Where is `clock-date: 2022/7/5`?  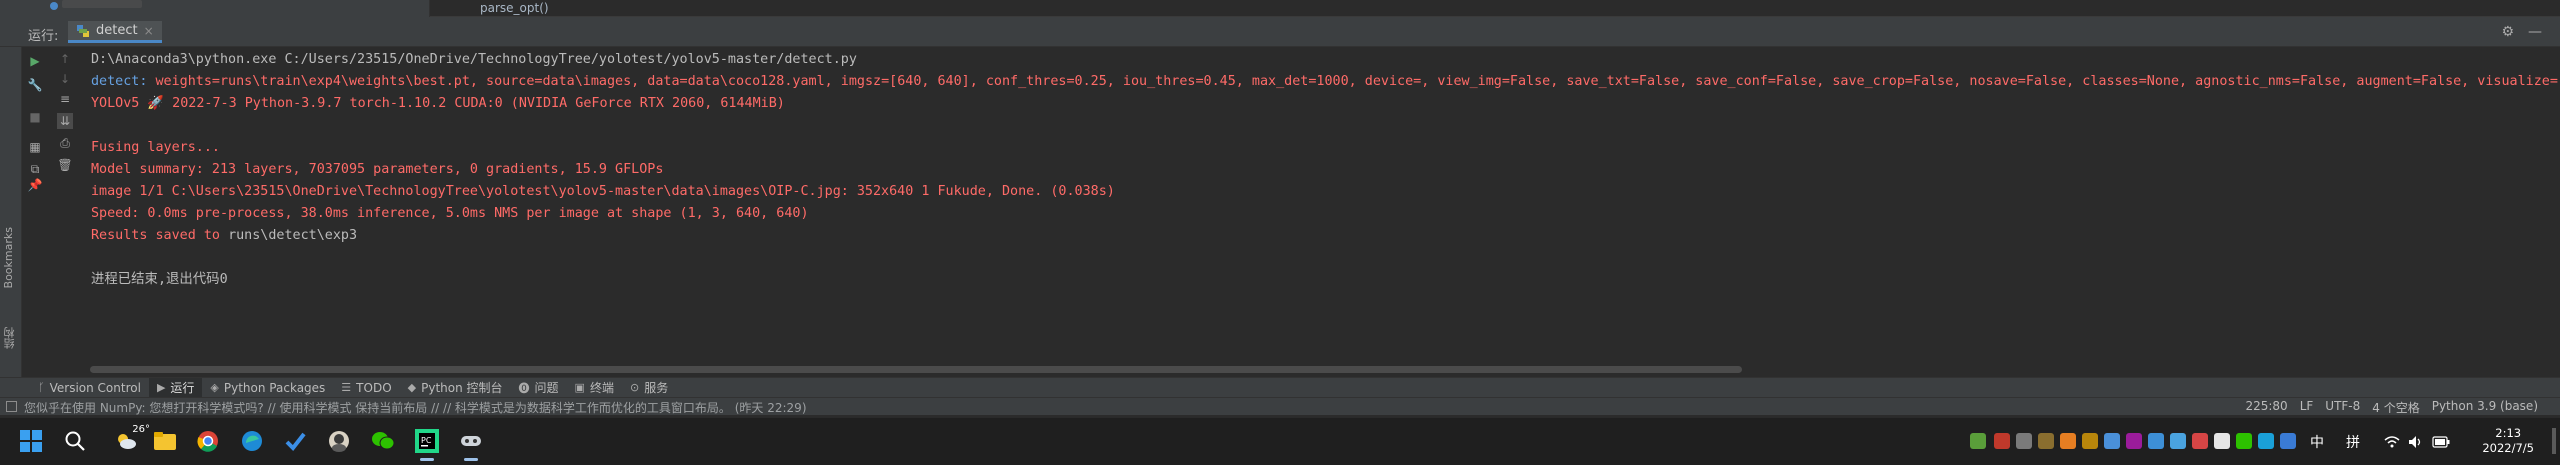
clock-date: 2022/7/5 is located at coordinates (2508, 448).